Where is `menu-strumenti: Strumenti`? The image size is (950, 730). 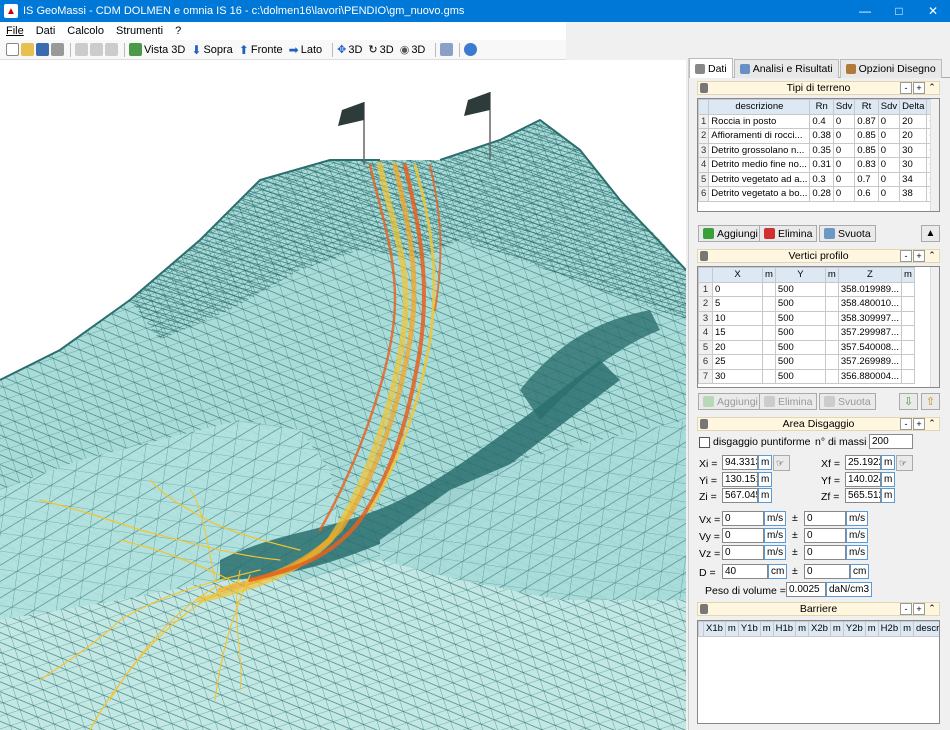 menu-strumenti: Strumenti is located at coordinates (139, 31).